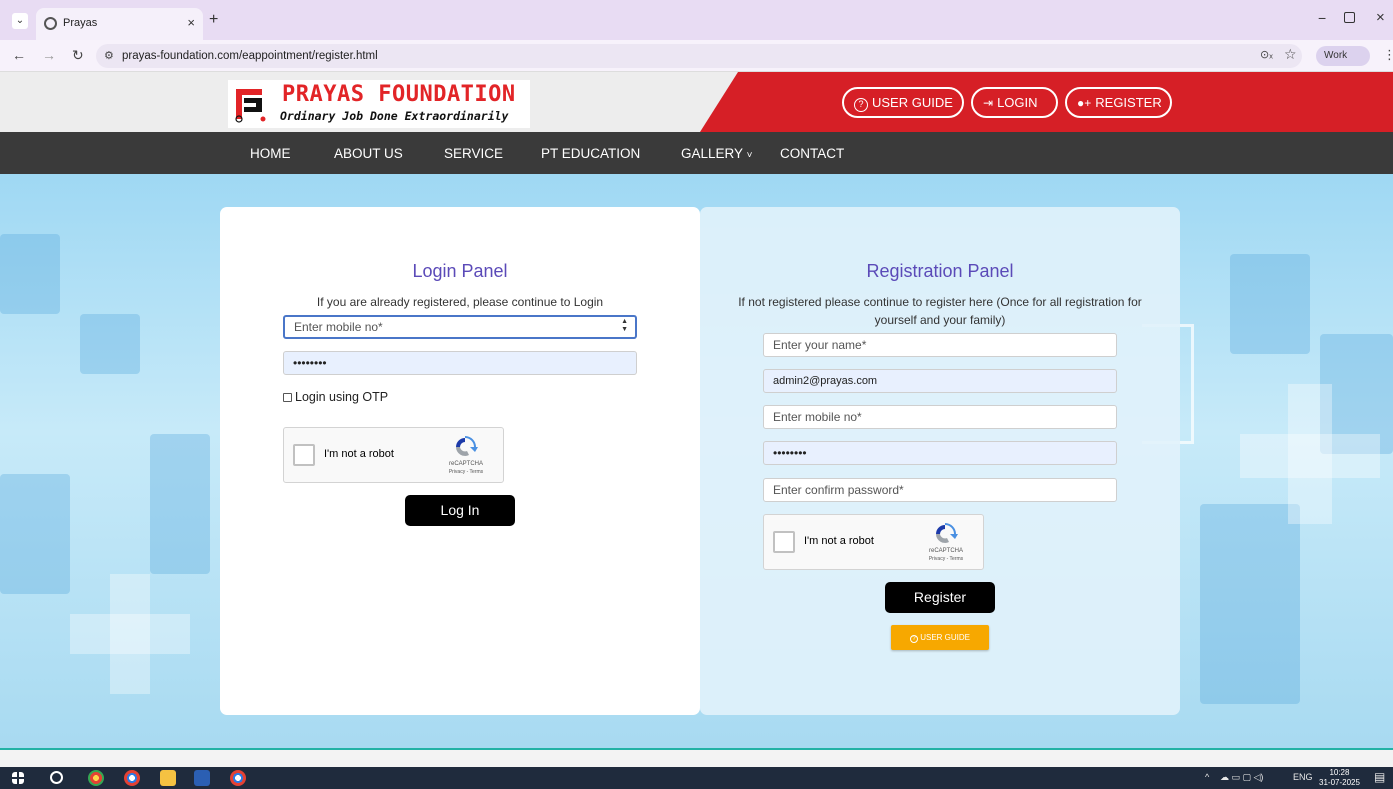  What do you see at coordinates (287, 397) in the screenshot?
I see `otp-checkbox` at bounding box center [287, 397].